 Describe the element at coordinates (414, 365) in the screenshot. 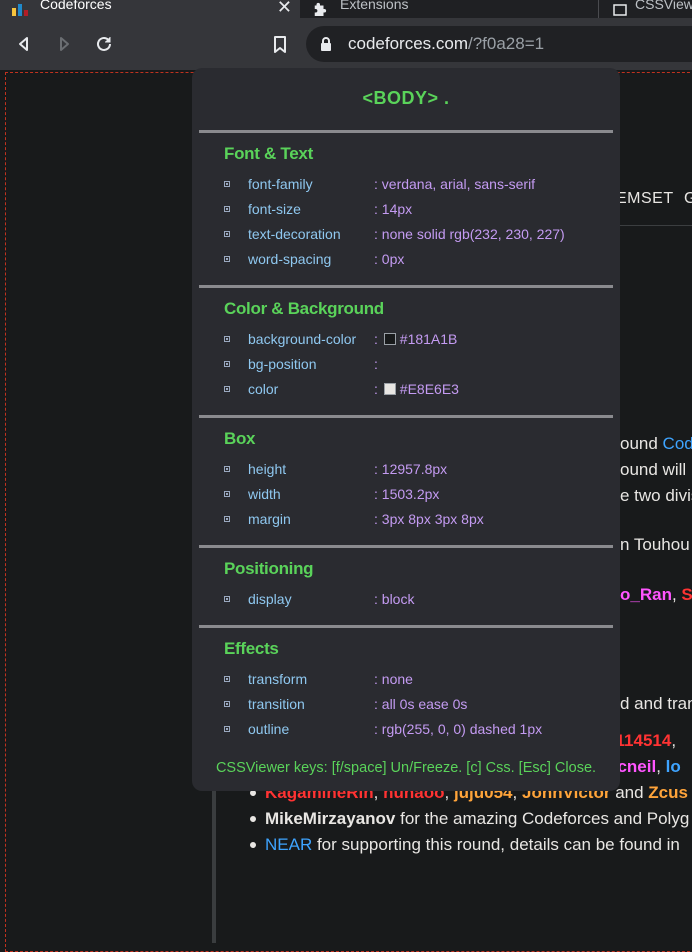

I see `prop-row: bg-position:` at that location.